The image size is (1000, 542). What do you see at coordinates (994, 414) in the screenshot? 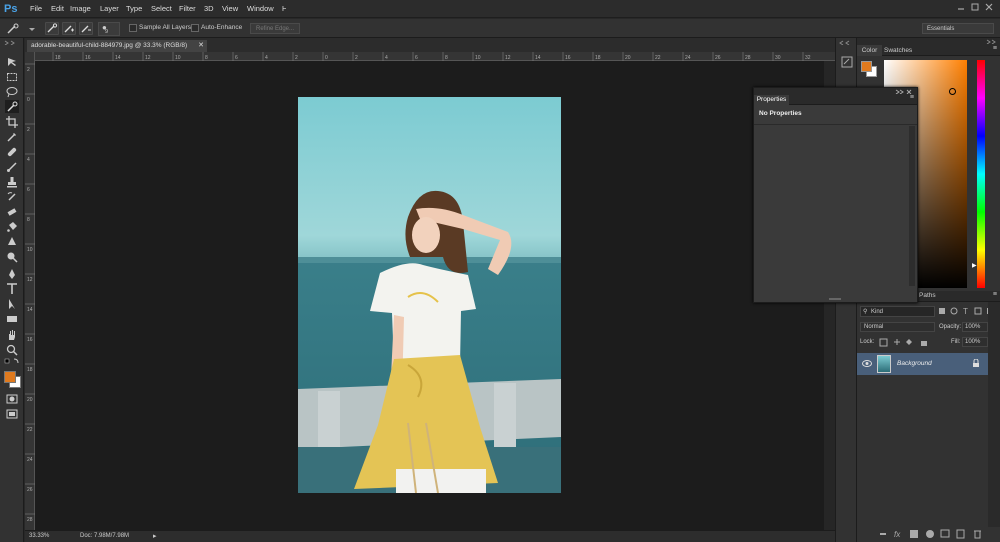
I see `layers-scrollbar` at bounding box center [994, 414].